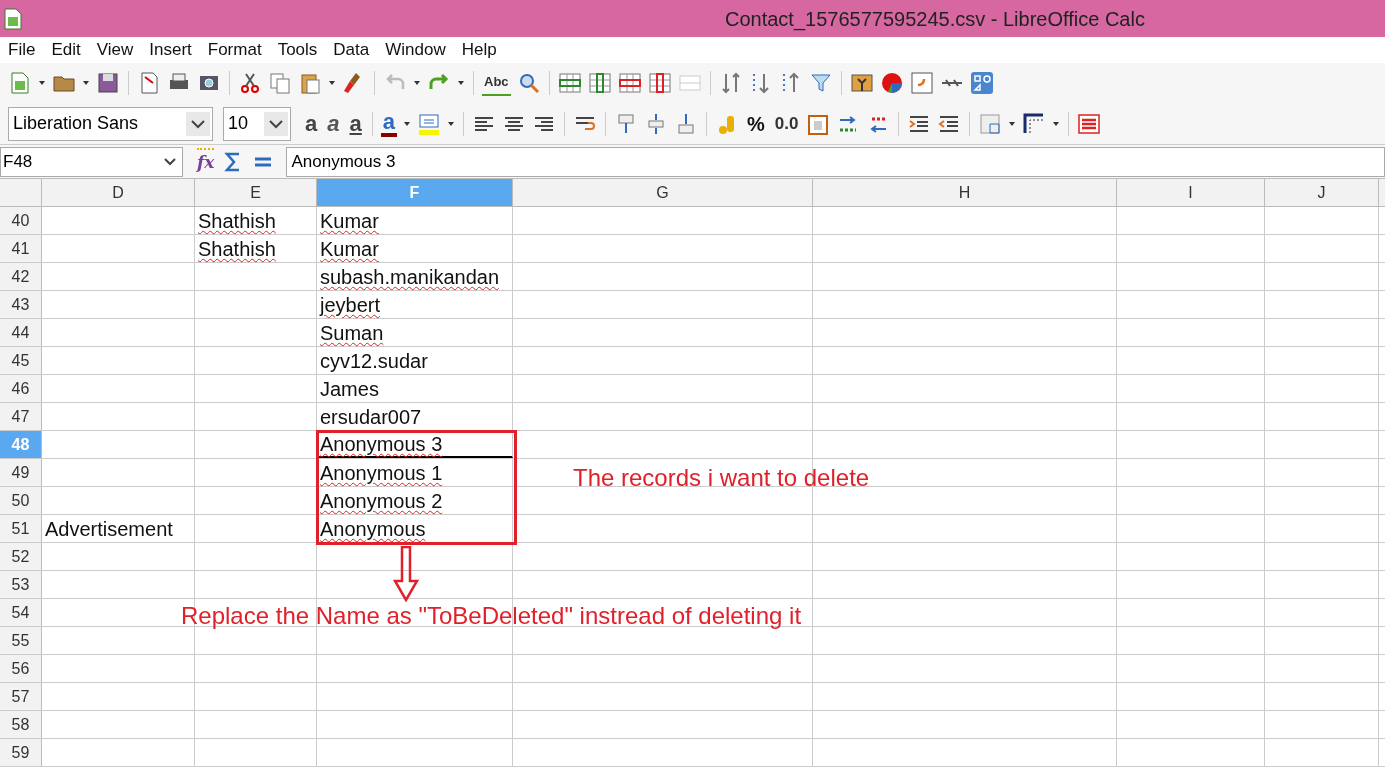  I want to click on font-color-button: a, so click(388, 123).